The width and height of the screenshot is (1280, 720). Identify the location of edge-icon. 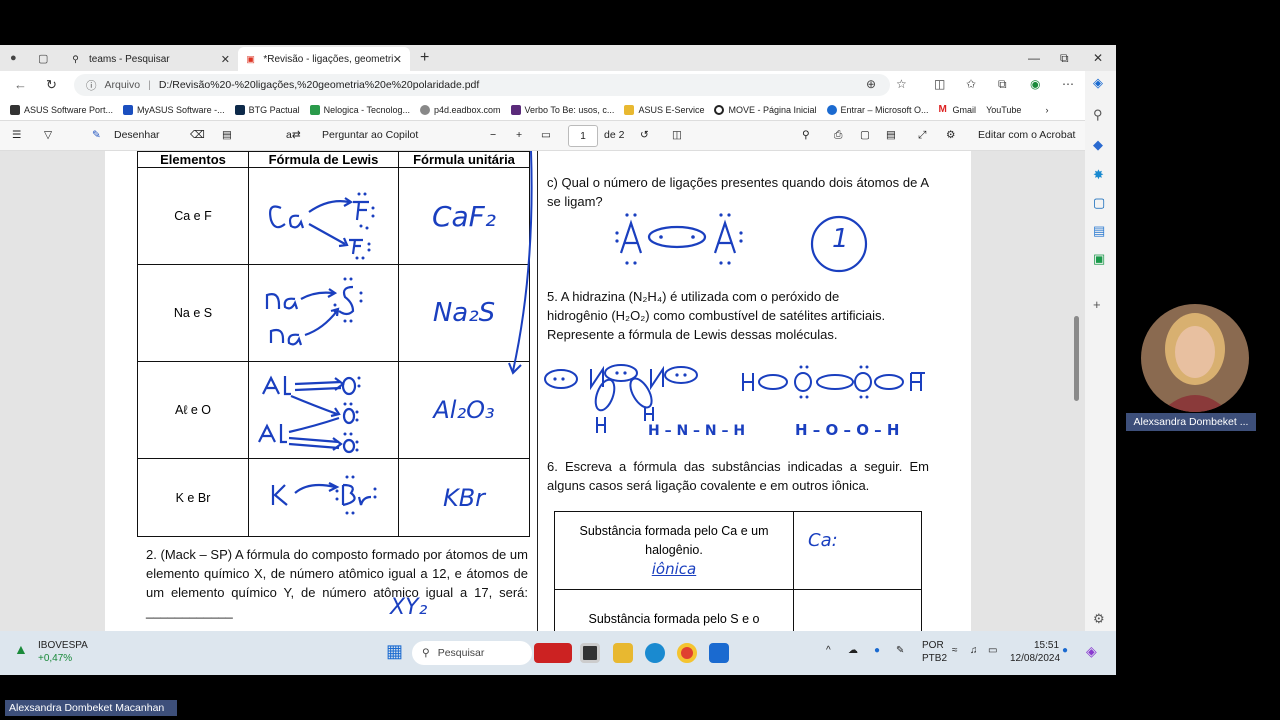
(655, 653).